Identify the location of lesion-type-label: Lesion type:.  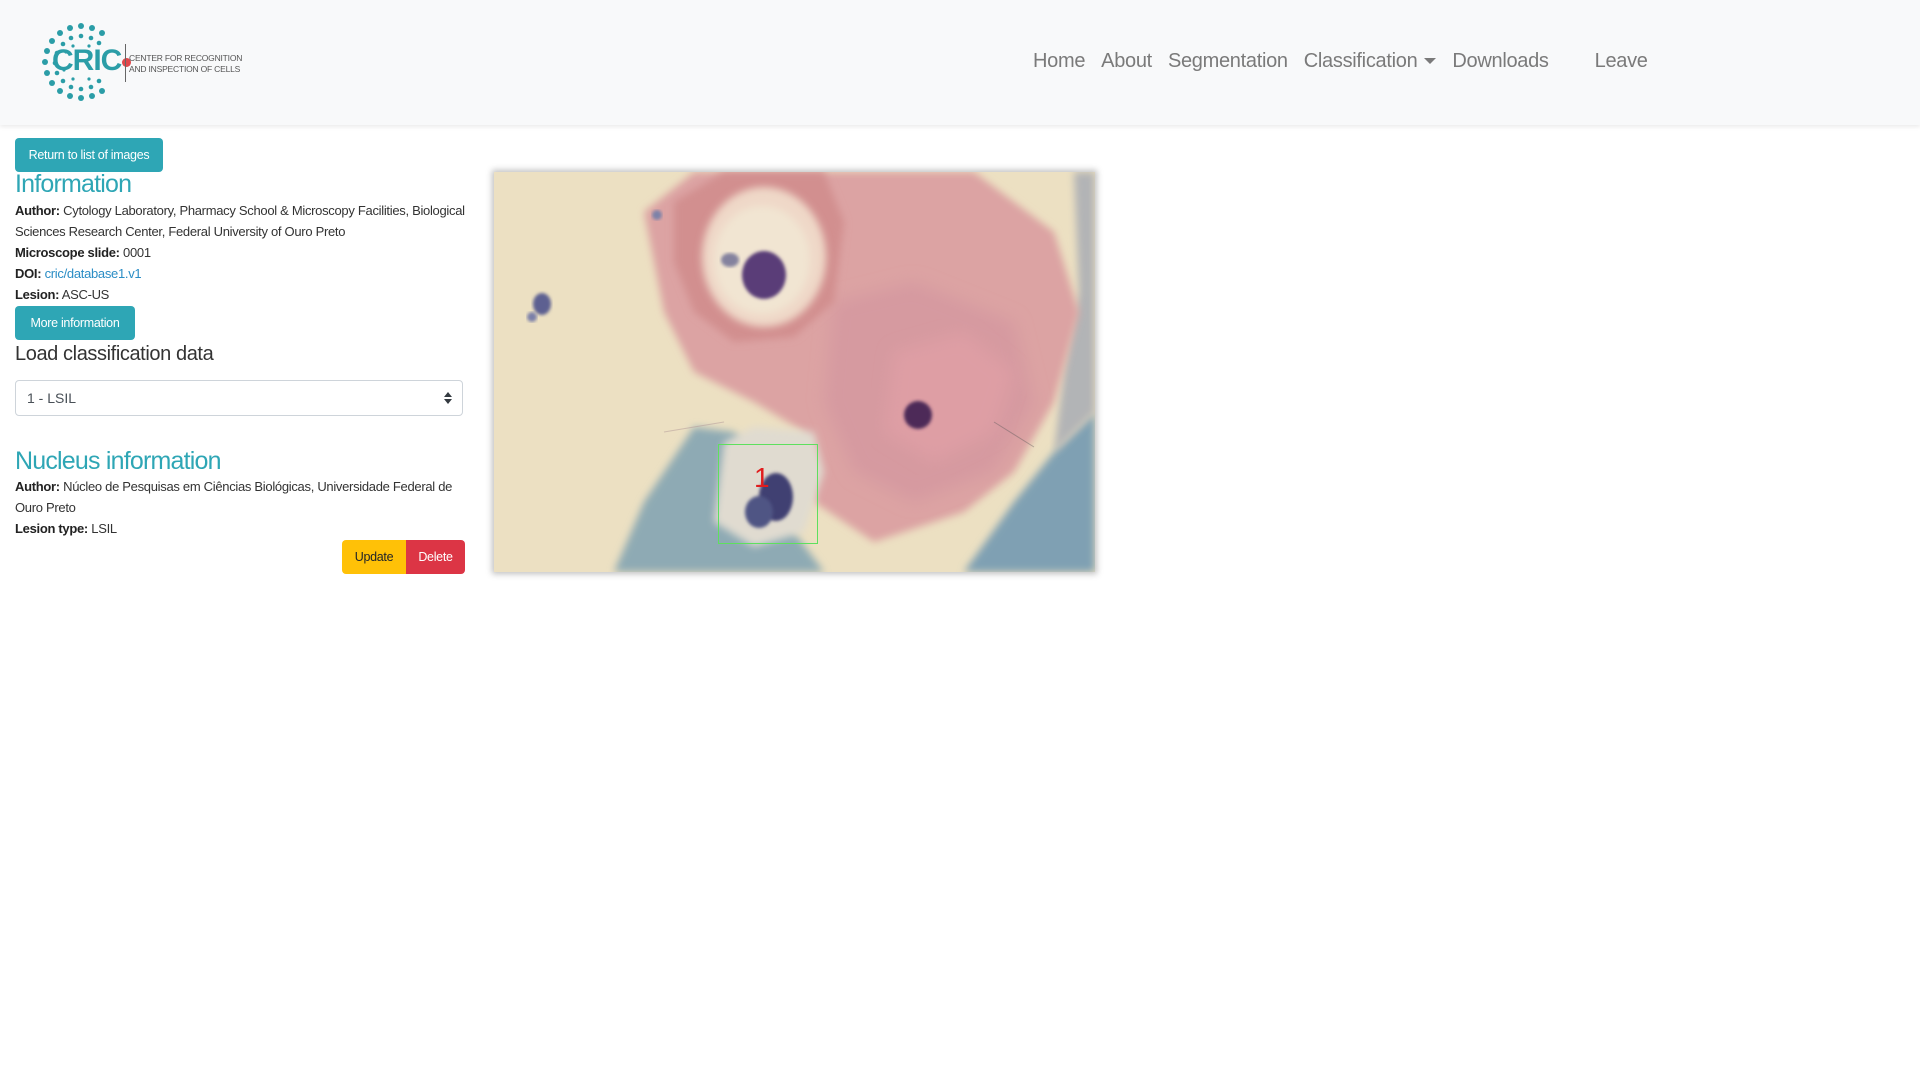
(51, 528).